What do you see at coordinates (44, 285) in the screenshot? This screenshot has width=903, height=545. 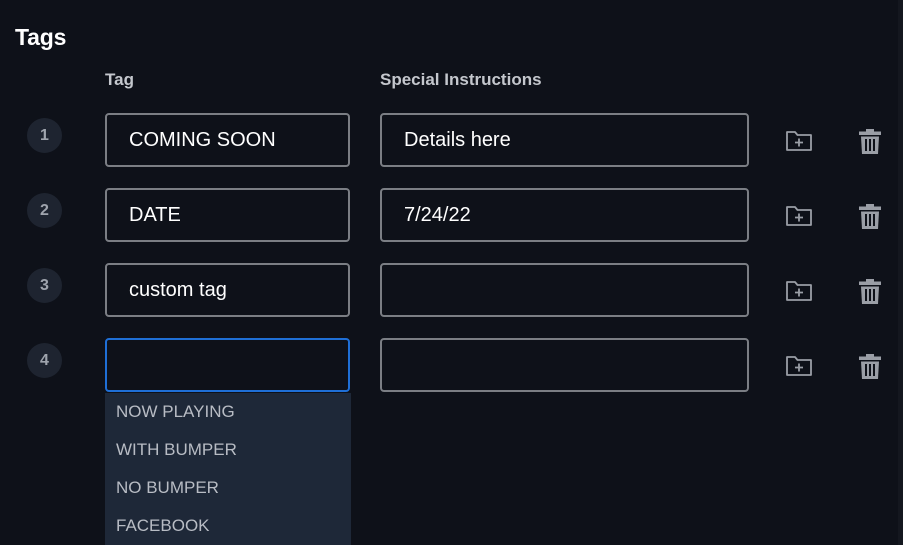 I see `row-number-badge: 3` at bounding box center [44, 285].